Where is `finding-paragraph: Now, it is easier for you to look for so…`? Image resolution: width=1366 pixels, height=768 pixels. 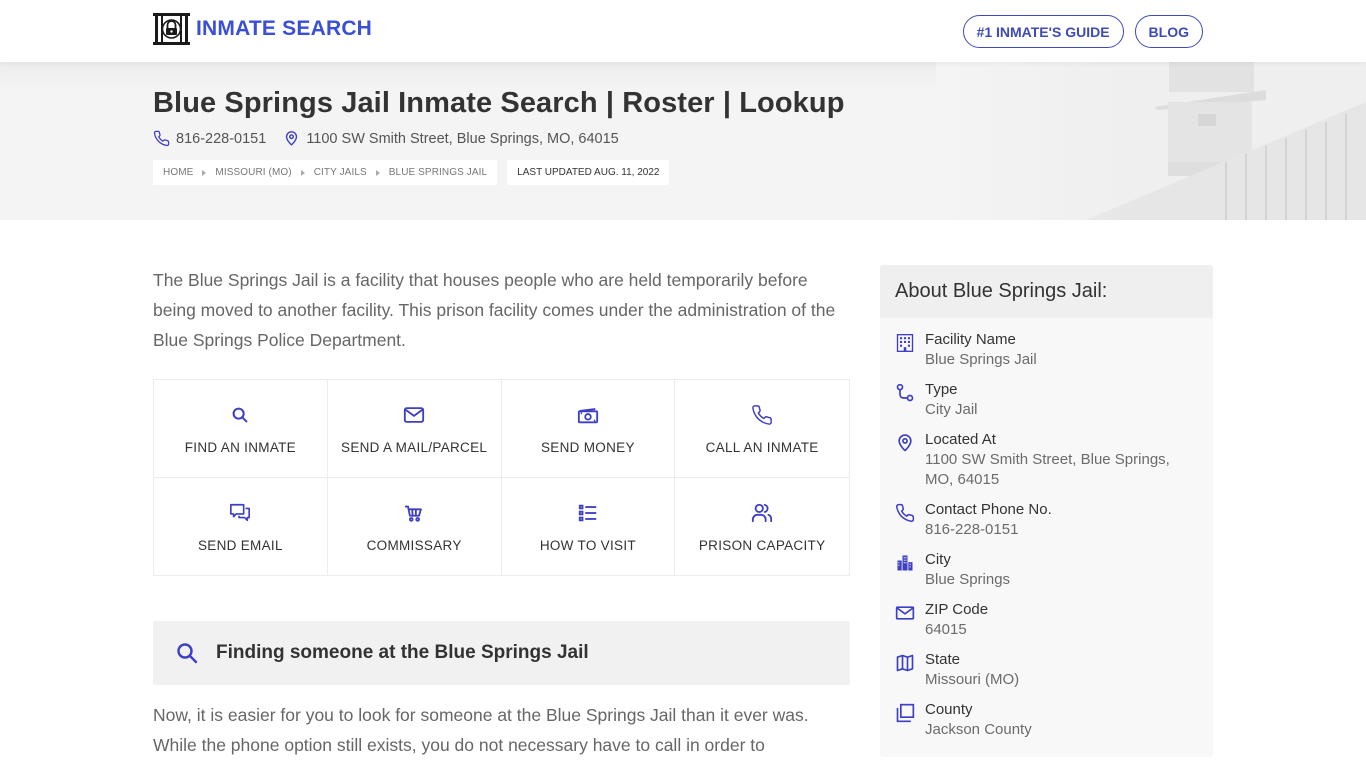 finding-paragraph: Now, it is easier for you to look for so… is located at coordinates (481, 730).